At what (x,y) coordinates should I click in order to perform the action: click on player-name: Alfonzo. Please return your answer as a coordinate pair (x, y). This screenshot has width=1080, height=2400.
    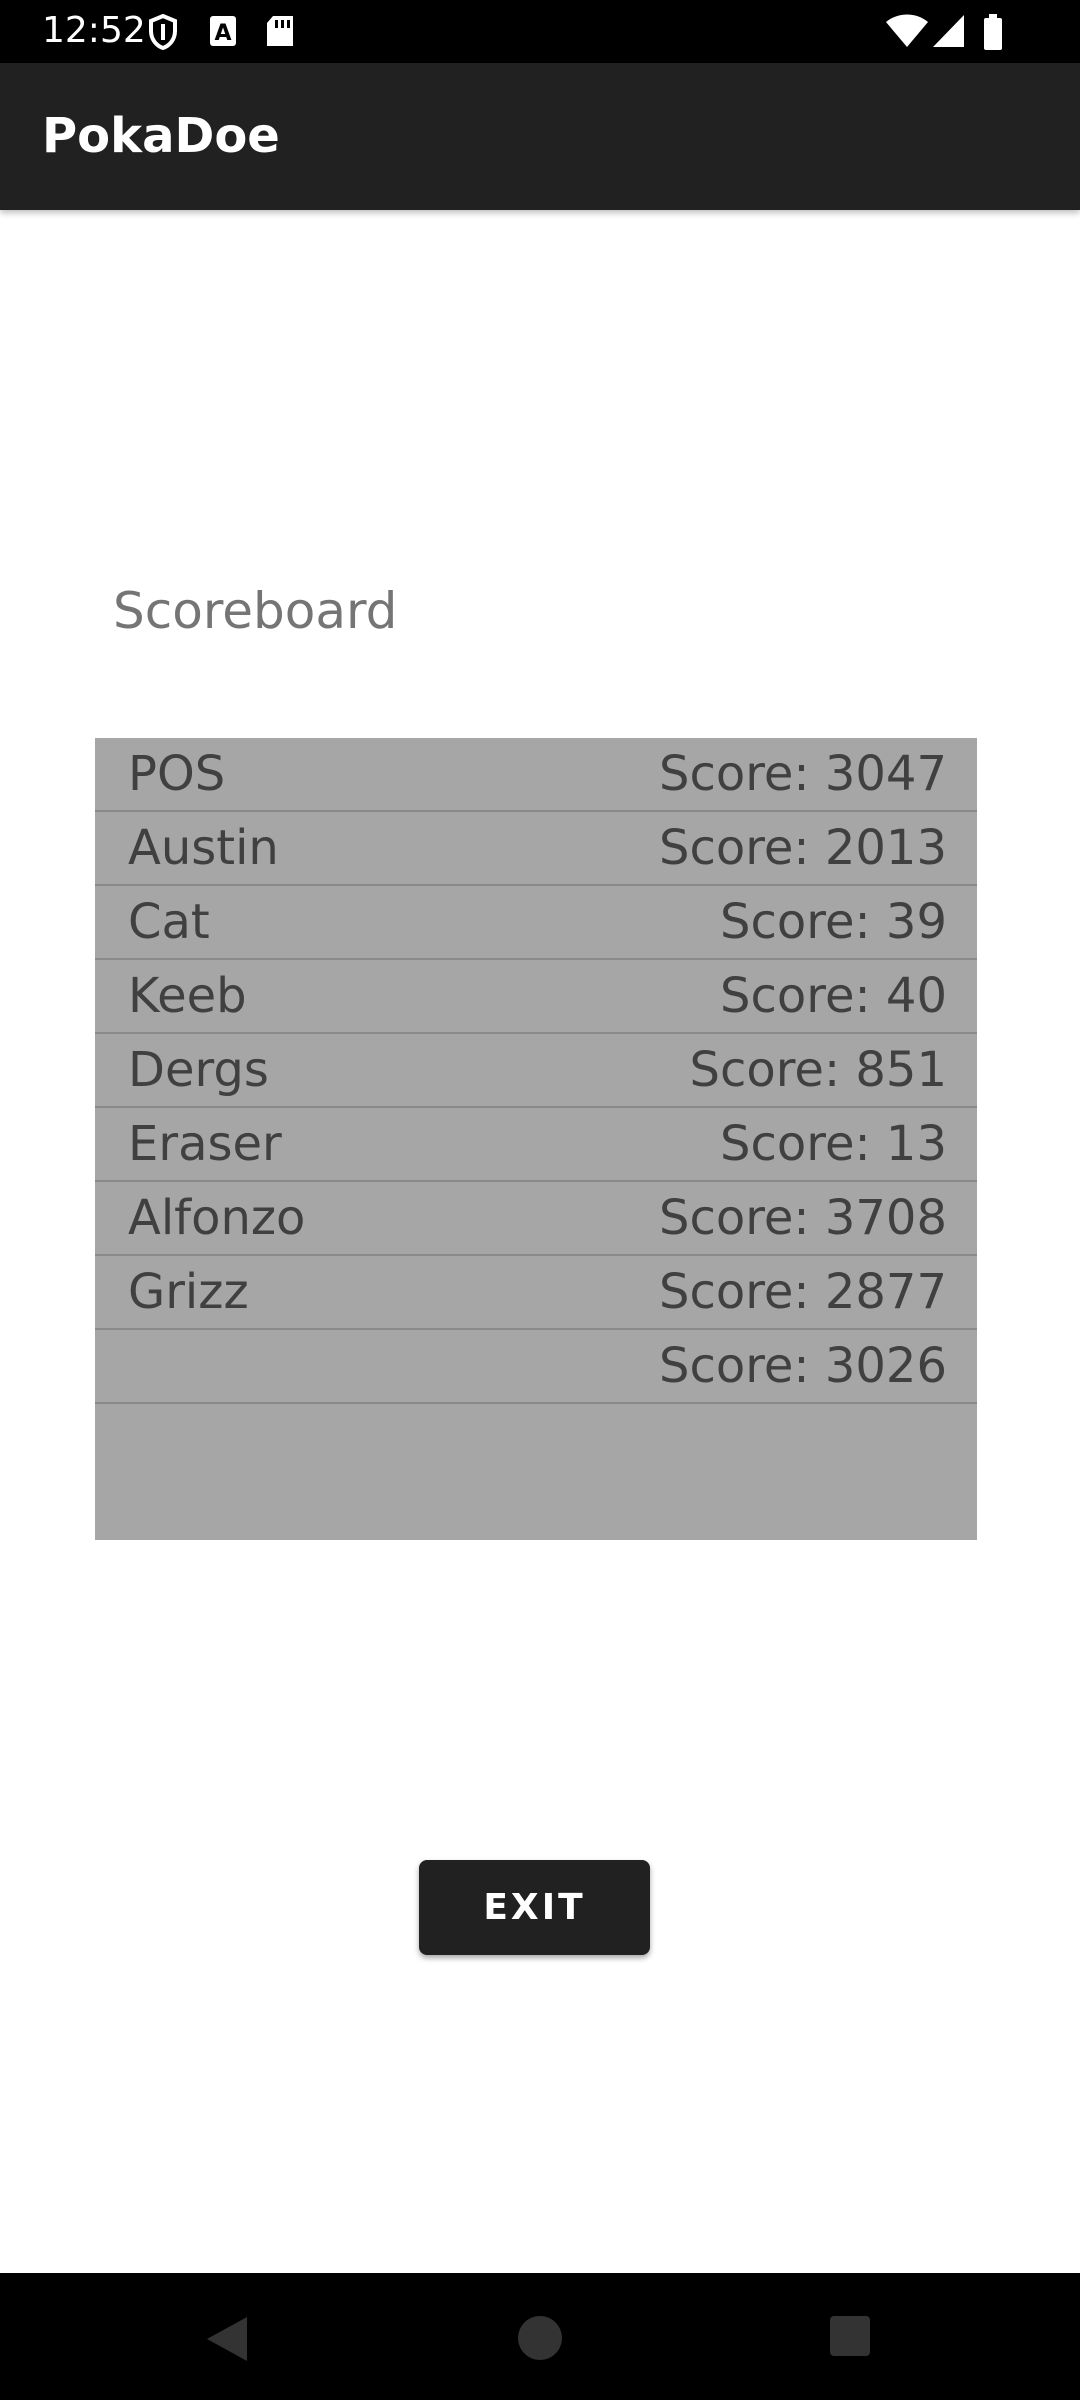
    Looking at the image, I should click on (217, 1218).